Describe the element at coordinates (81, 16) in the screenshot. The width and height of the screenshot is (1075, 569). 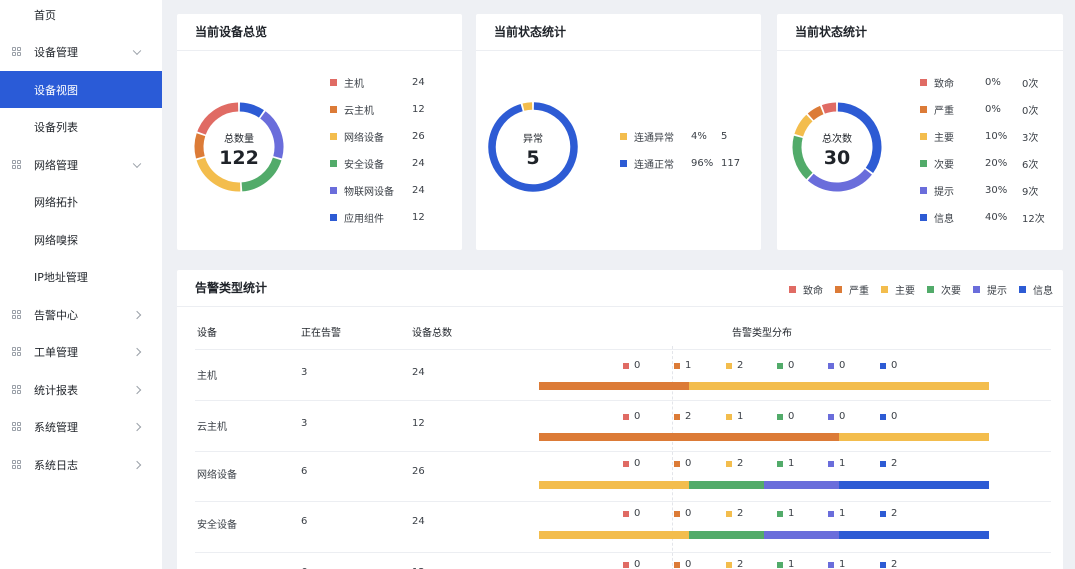
I see `sidebar-item: 首页` at that location.